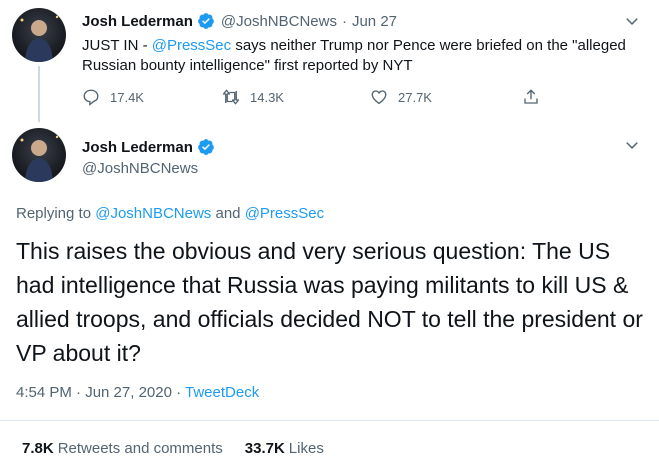 Image resolution: width=659 pixels, height=475 pixels. Describe the element at coordinates (329, 420) in the screenshot. I see `divider` at that location.